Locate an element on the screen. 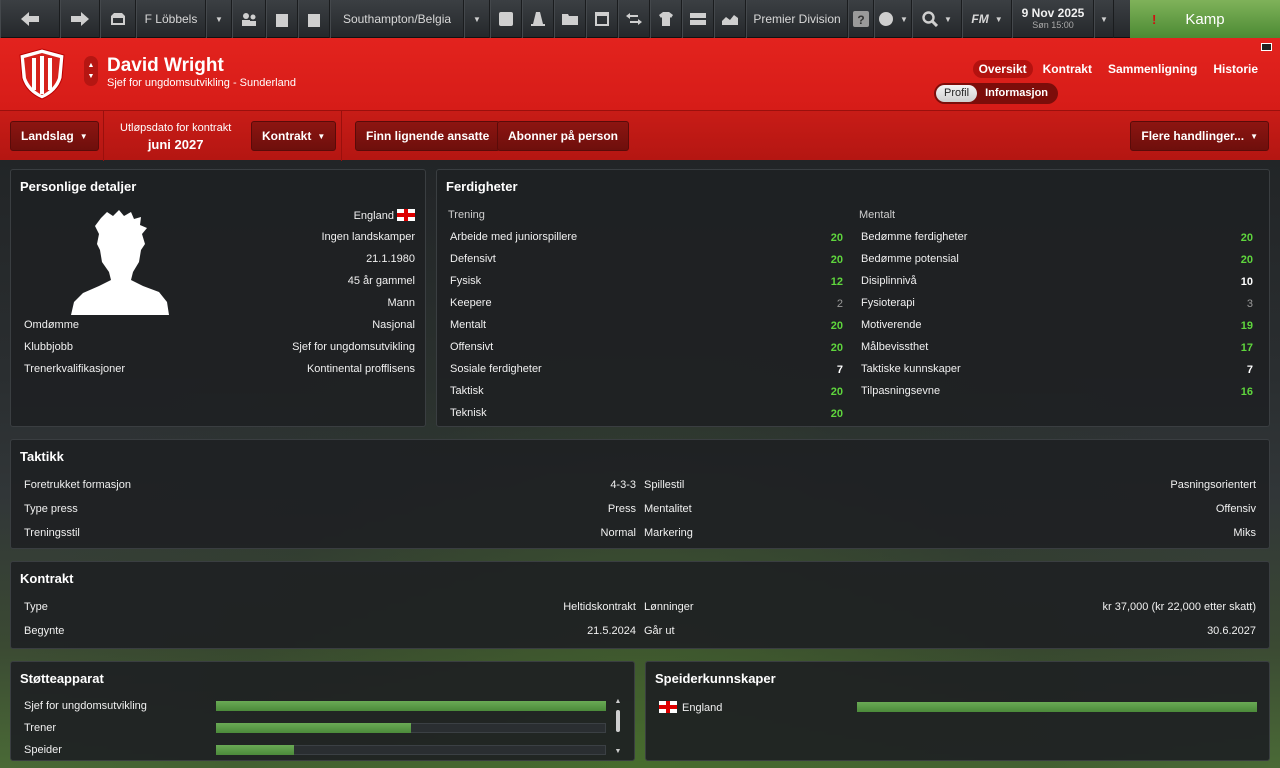 This screenshot has width=1280, height=768. subscribe-button: Abonner på person is located at coordinates (563, 136).